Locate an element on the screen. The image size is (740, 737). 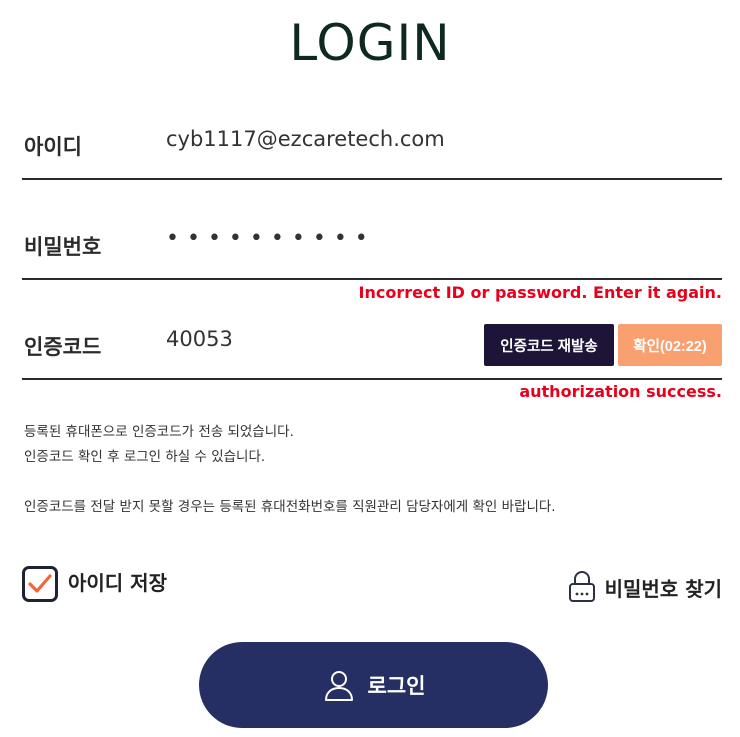
id-input: cyb1117@ezcaretech.com is located at coordinates (305, 139).